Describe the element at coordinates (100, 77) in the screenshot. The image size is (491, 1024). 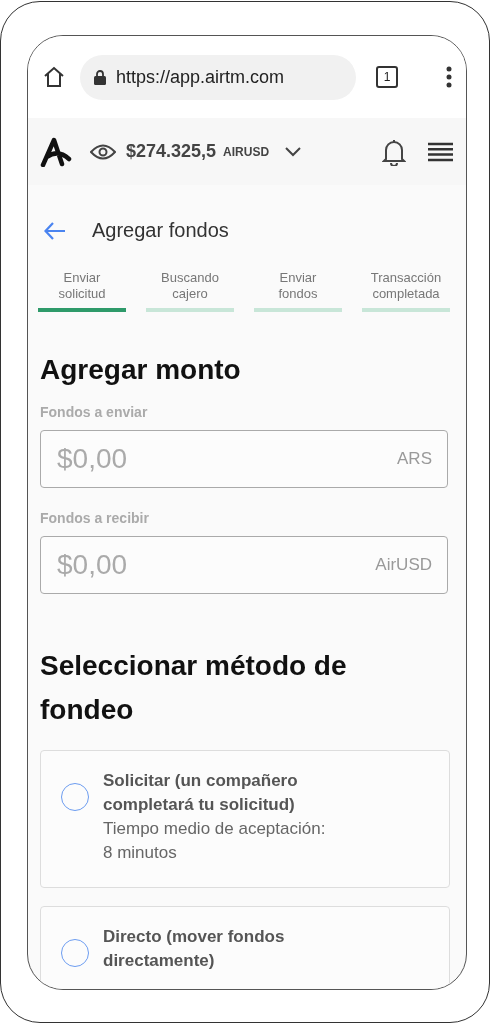
I see `lock-icon` at that location.